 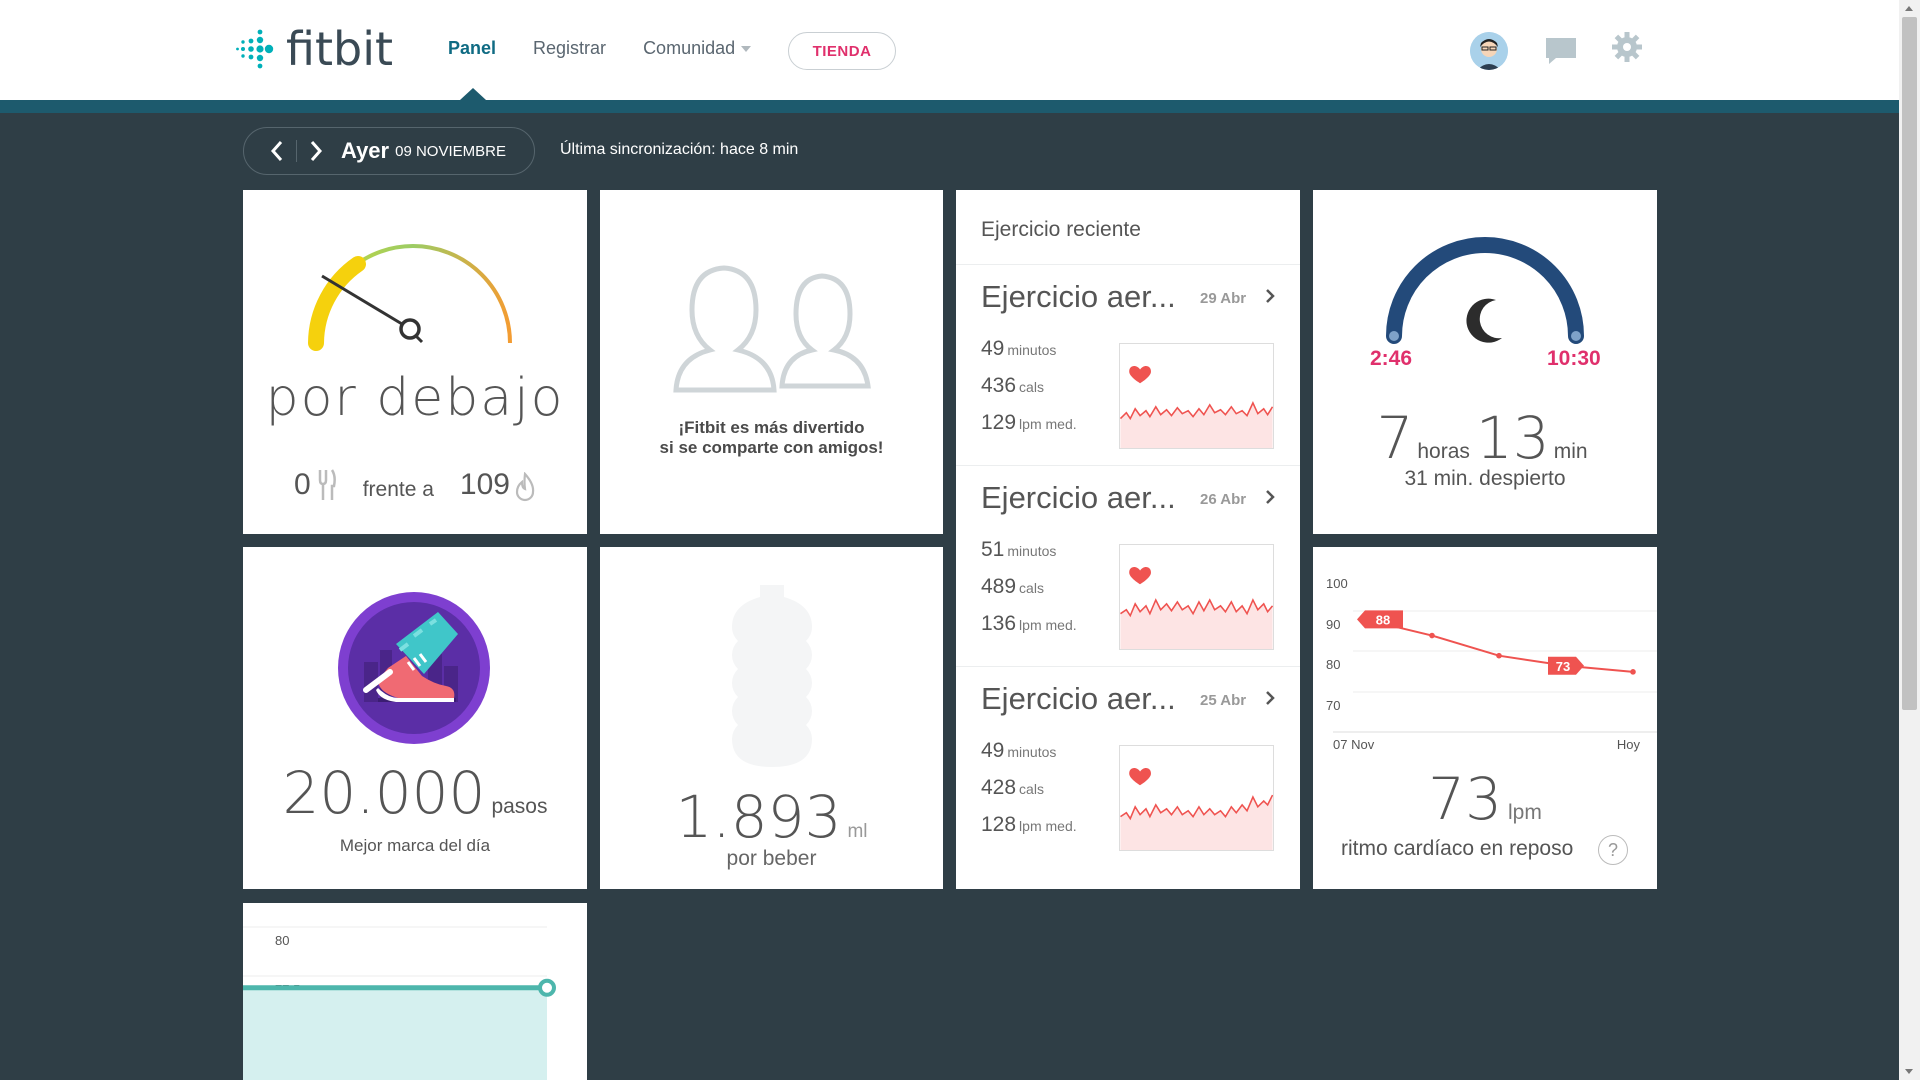 I want to click on sleep-card: 2:46 10:30 7 horas 13 min 31 min. despierto, so click(x=1485, y=362).